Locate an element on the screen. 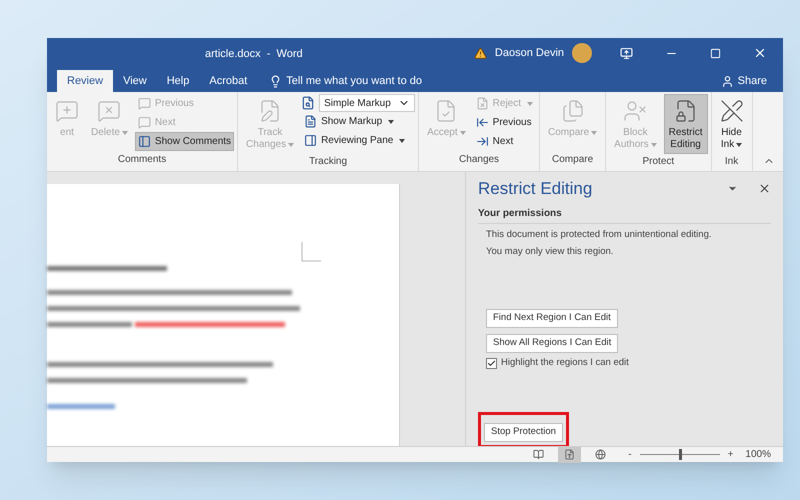 The height and width of the screenshot is (500, 800). user-x-icon is located at coordinates (635, 111).